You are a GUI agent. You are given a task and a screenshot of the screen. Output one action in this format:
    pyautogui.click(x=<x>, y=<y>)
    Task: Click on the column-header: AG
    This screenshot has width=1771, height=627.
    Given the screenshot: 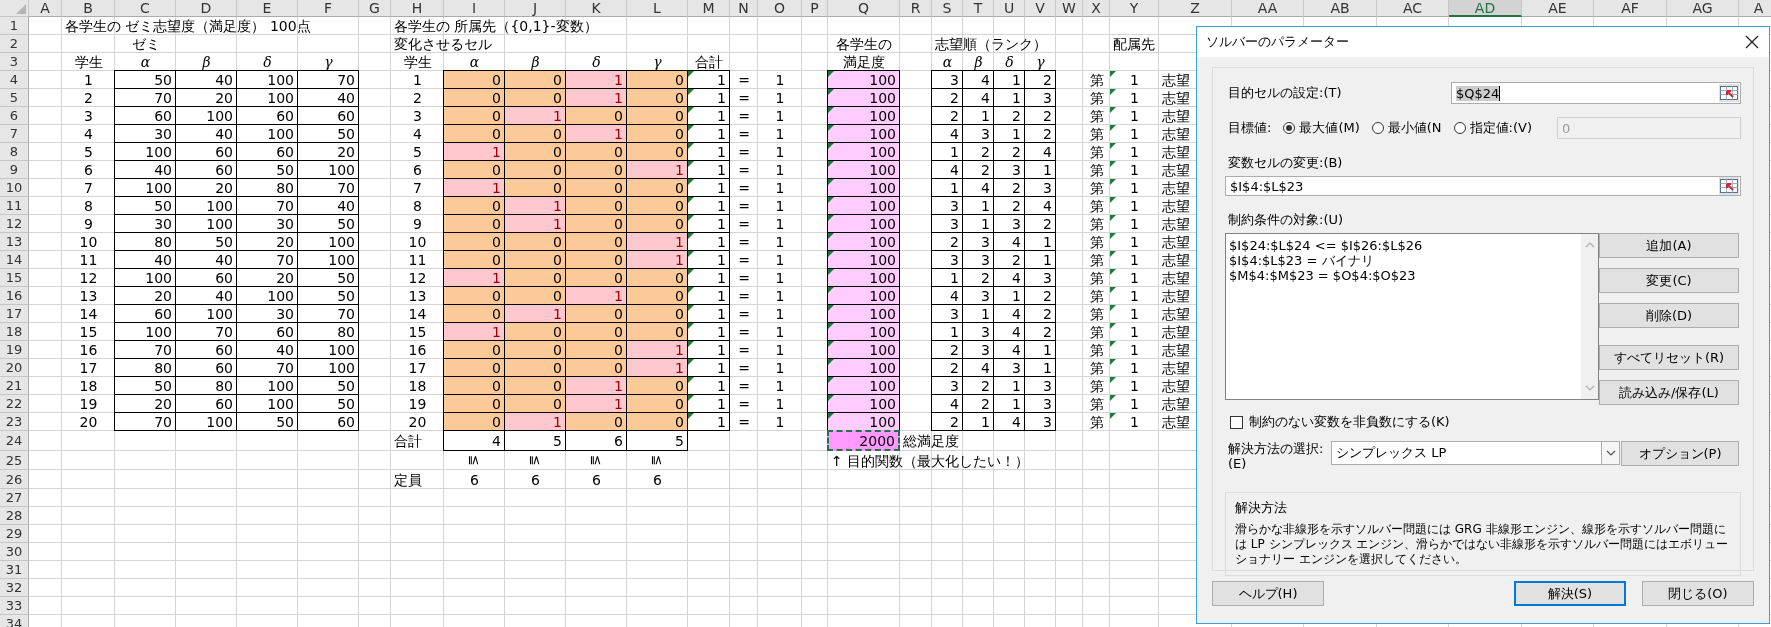 What is the action you would take?
    pyautogui.click(x=1703, y=8)
    